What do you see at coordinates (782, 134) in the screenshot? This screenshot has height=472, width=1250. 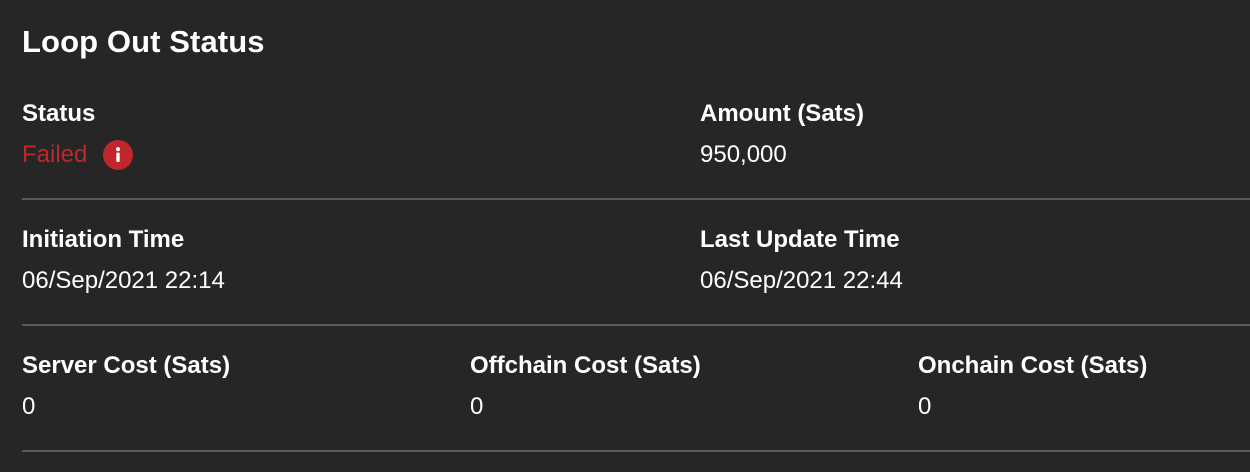 I see `amount-field: Amount (Sats) 950,000` at bounding box center [782, 134].